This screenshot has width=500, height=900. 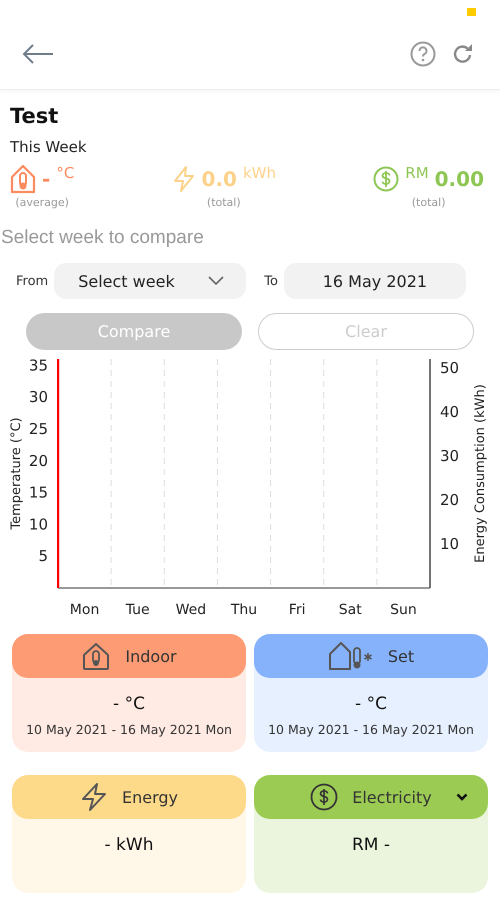 What do you see at coordinates (38, 493) in the screenshot?
I see `y-tick-label: 15` at bounding box center [38, 493].